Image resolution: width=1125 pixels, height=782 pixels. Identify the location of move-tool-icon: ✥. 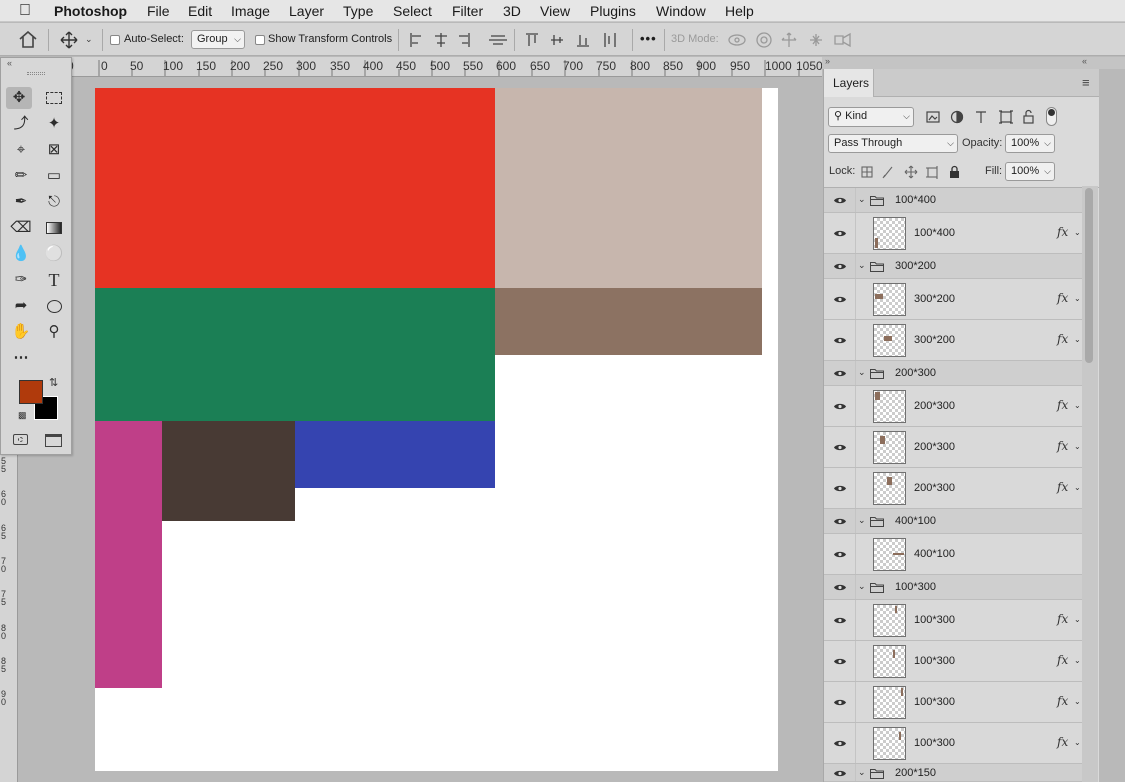
(19, 98).